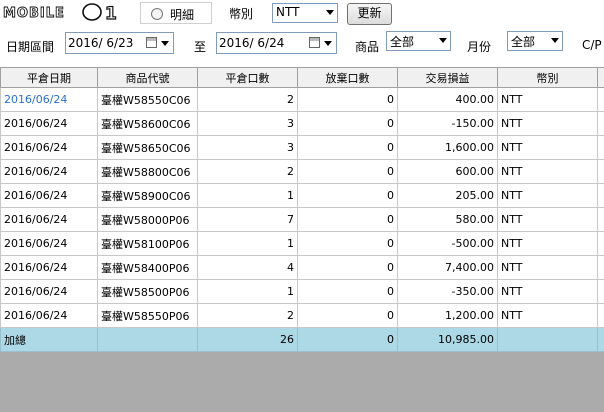  I want to click on cell-product: 臺權W58100P06, so click(147, 243).